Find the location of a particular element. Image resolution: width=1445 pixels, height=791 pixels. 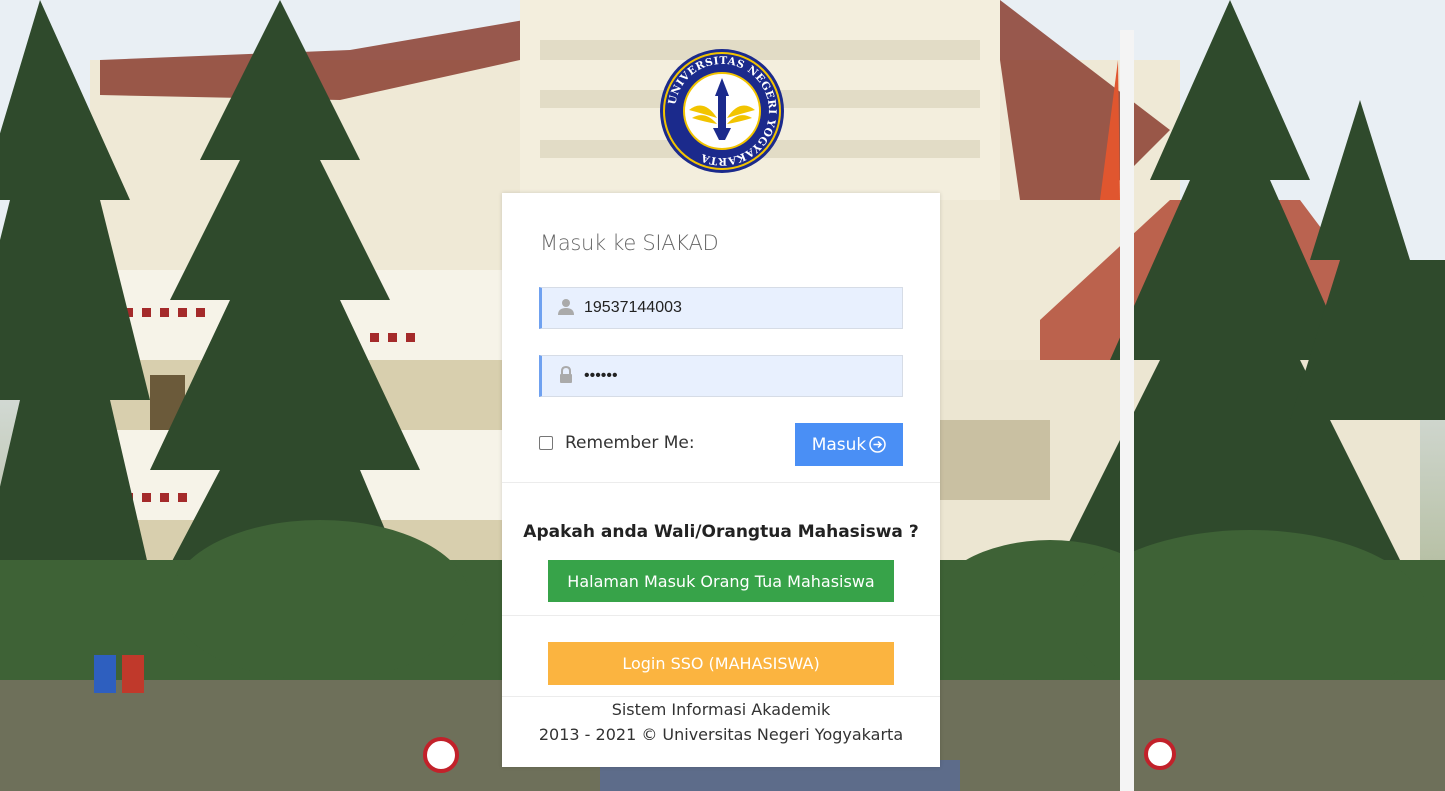

login-button-label: Masuk is located at coordinates (839, 444).